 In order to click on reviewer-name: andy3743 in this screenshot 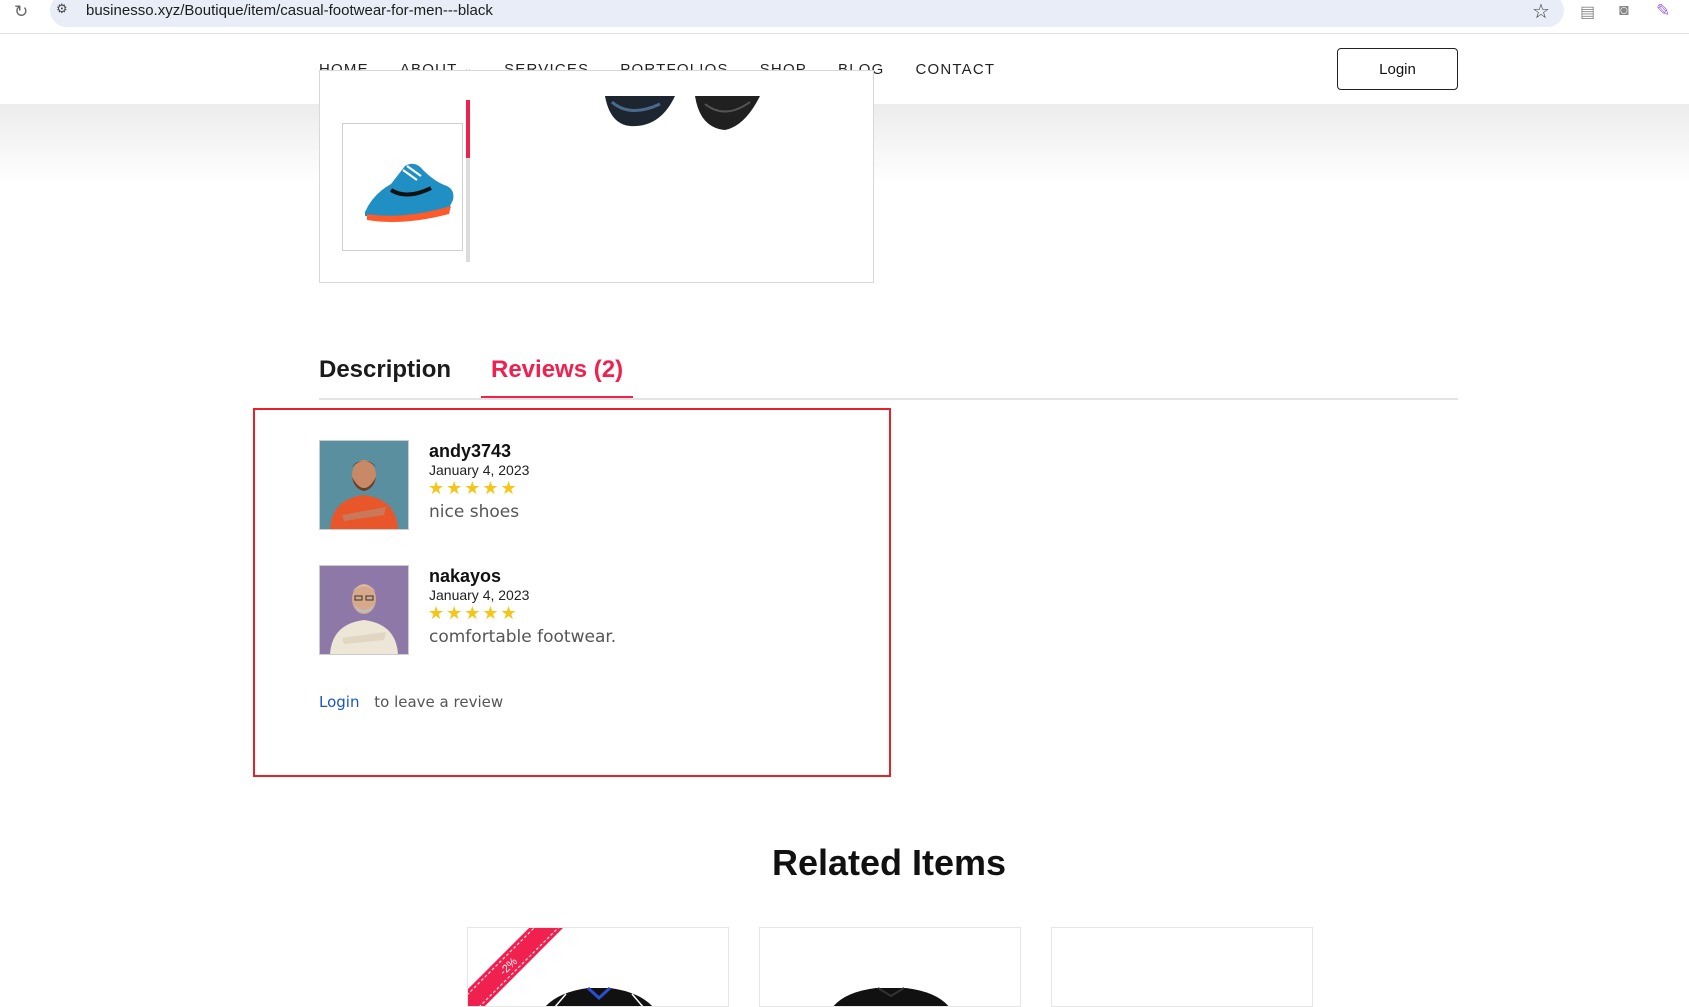, I will do `click(470, 451)`.